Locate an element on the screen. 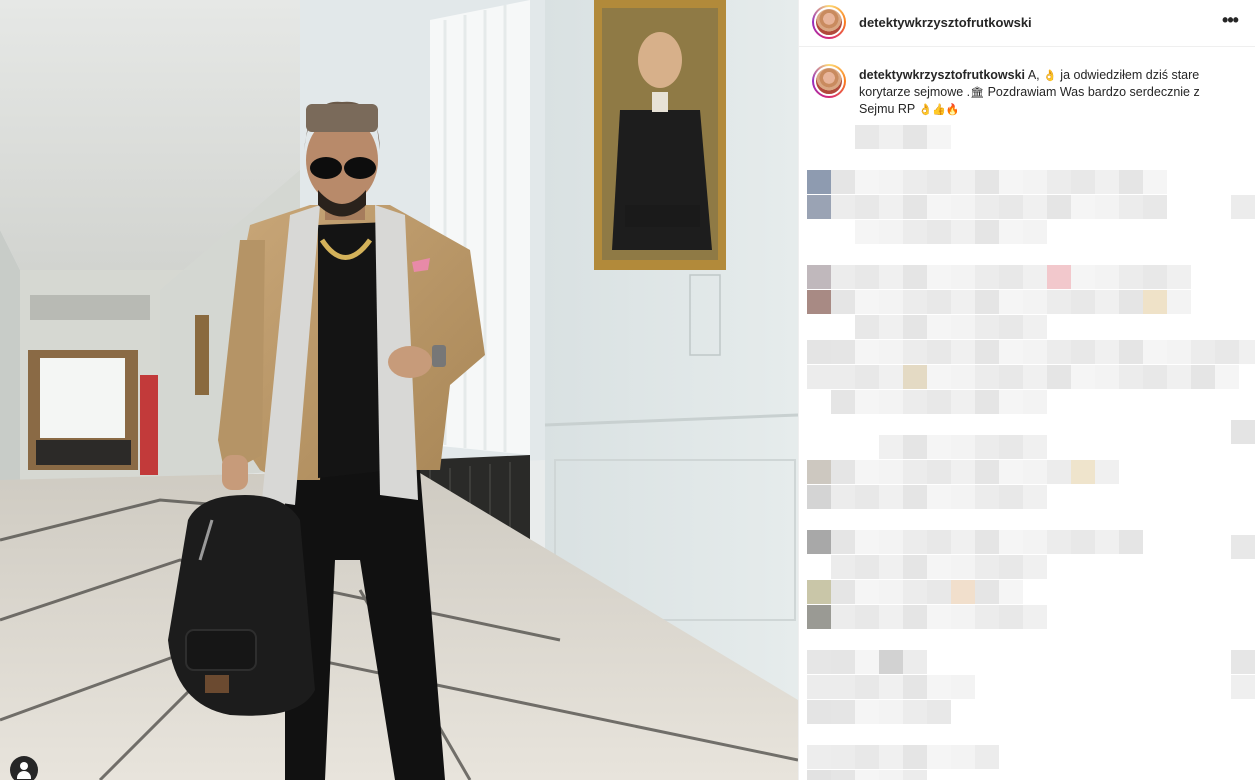 Image resolution: width=1255 pixels, height=780 pixels. user-tag-button is located at coordinates (24, 768).